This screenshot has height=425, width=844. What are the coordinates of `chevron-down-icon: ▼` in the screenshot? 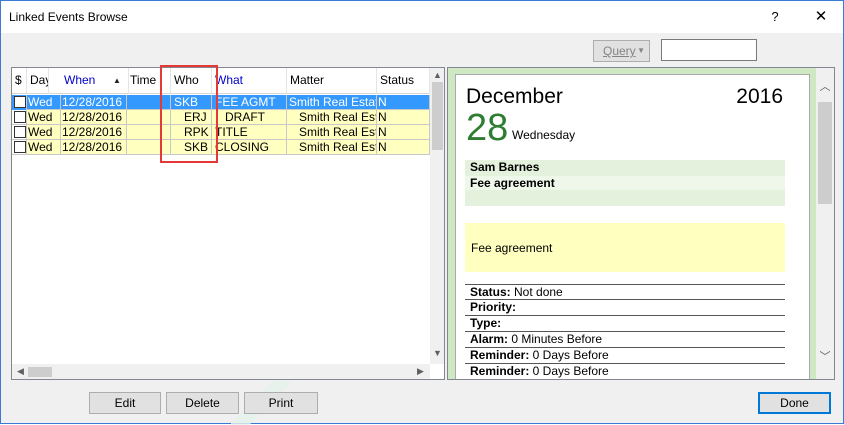 It's located at (641, 50).